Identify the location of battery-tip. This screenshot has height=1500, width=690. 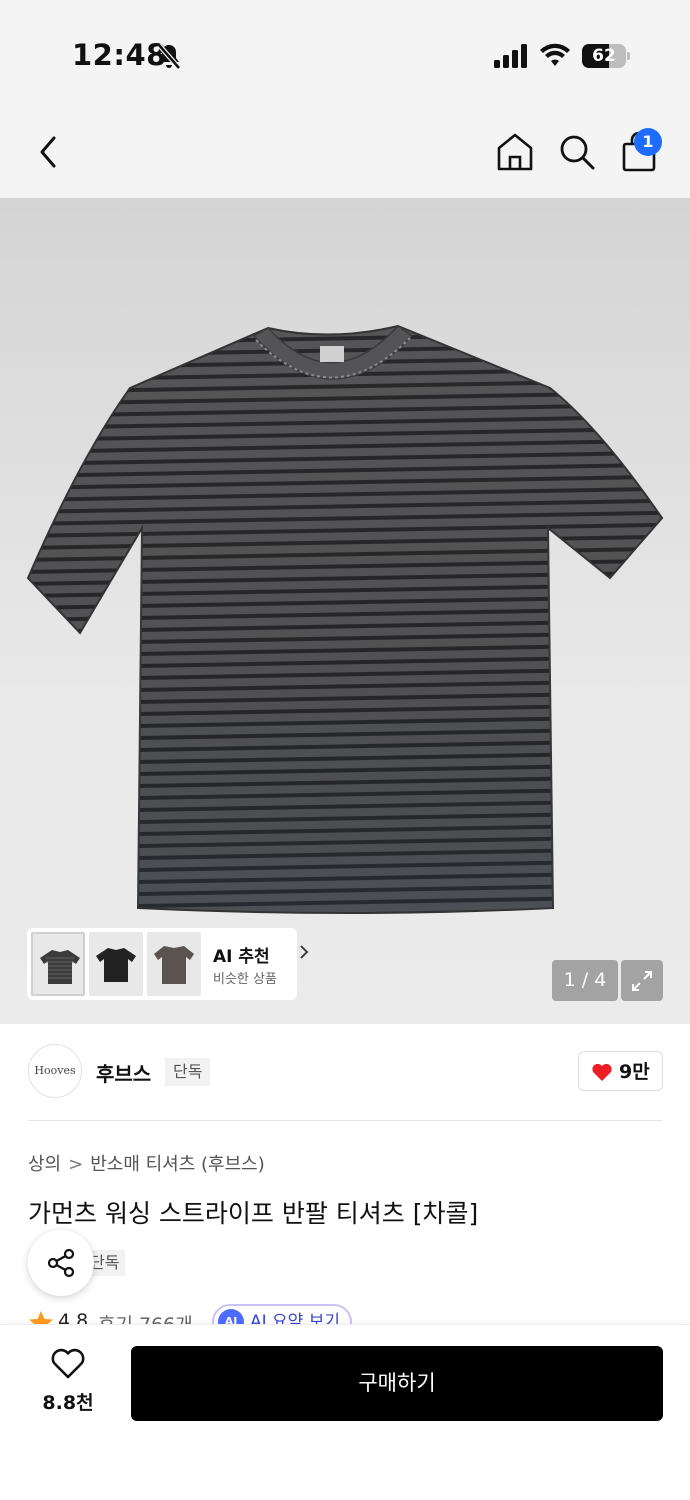
(628, 56).